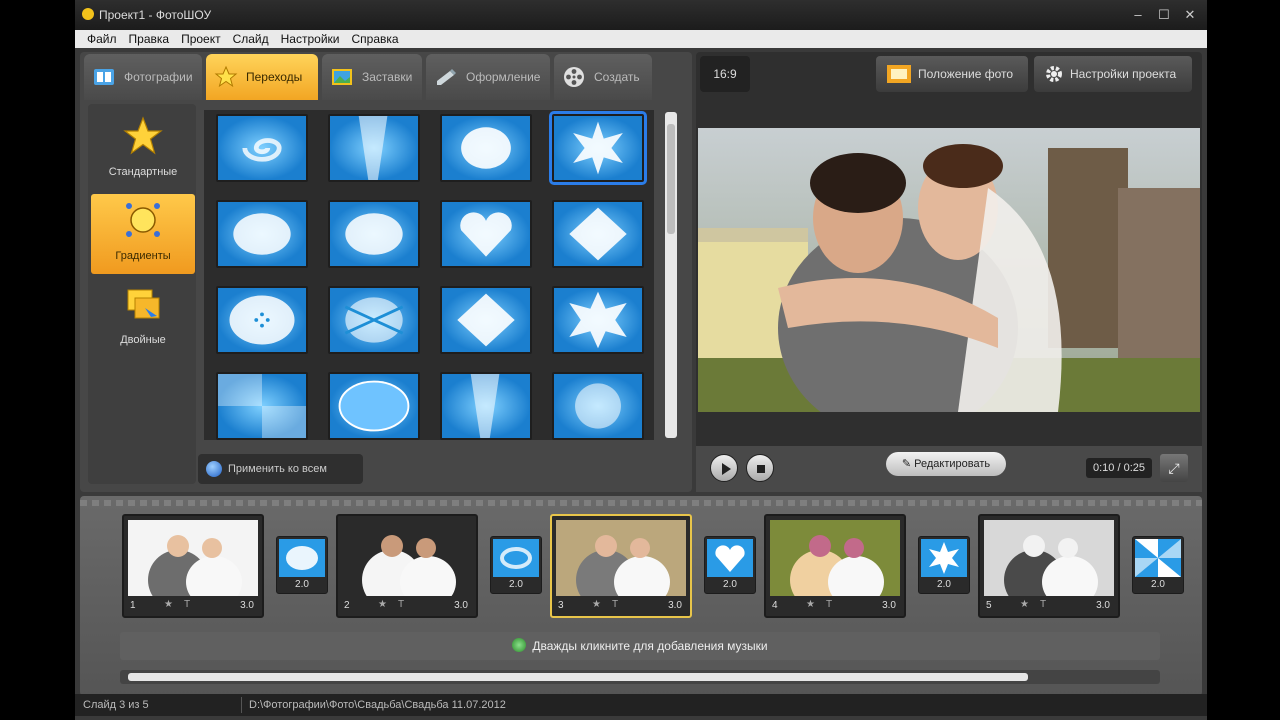 This screenshot has height=720, width=1280. Describe the element at coordinates (671, 179) in the screenshot. I see `scrollbar-thumb` at that location.